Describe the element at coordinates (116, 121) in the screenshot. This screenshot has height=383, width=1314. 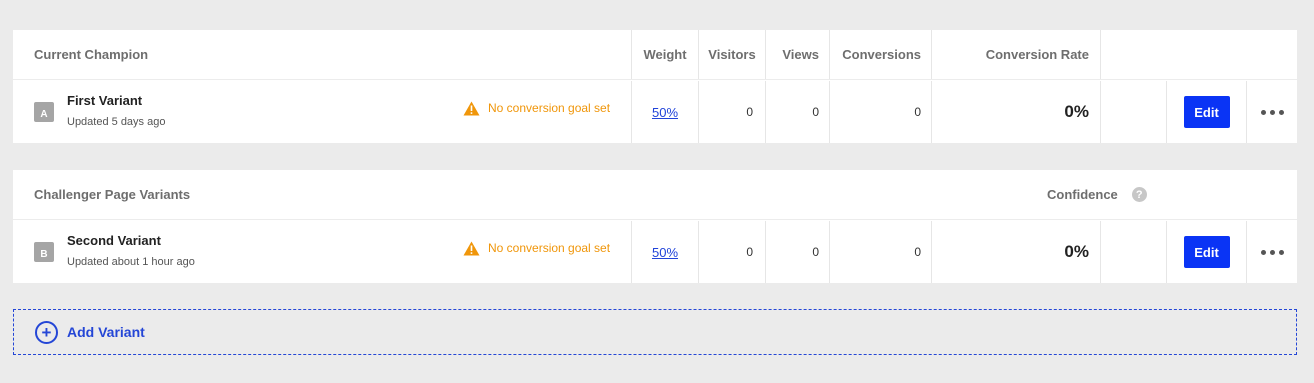
I see `variant-updated-text: Updated 5 days ago` at that location.